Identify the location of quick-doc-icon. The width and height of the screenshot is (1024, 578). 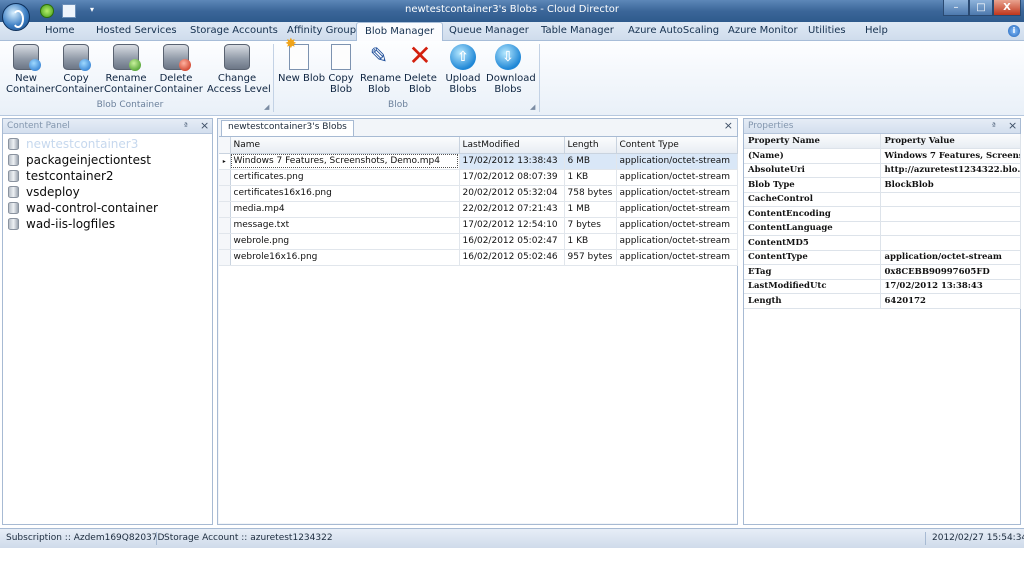
(69, 11).